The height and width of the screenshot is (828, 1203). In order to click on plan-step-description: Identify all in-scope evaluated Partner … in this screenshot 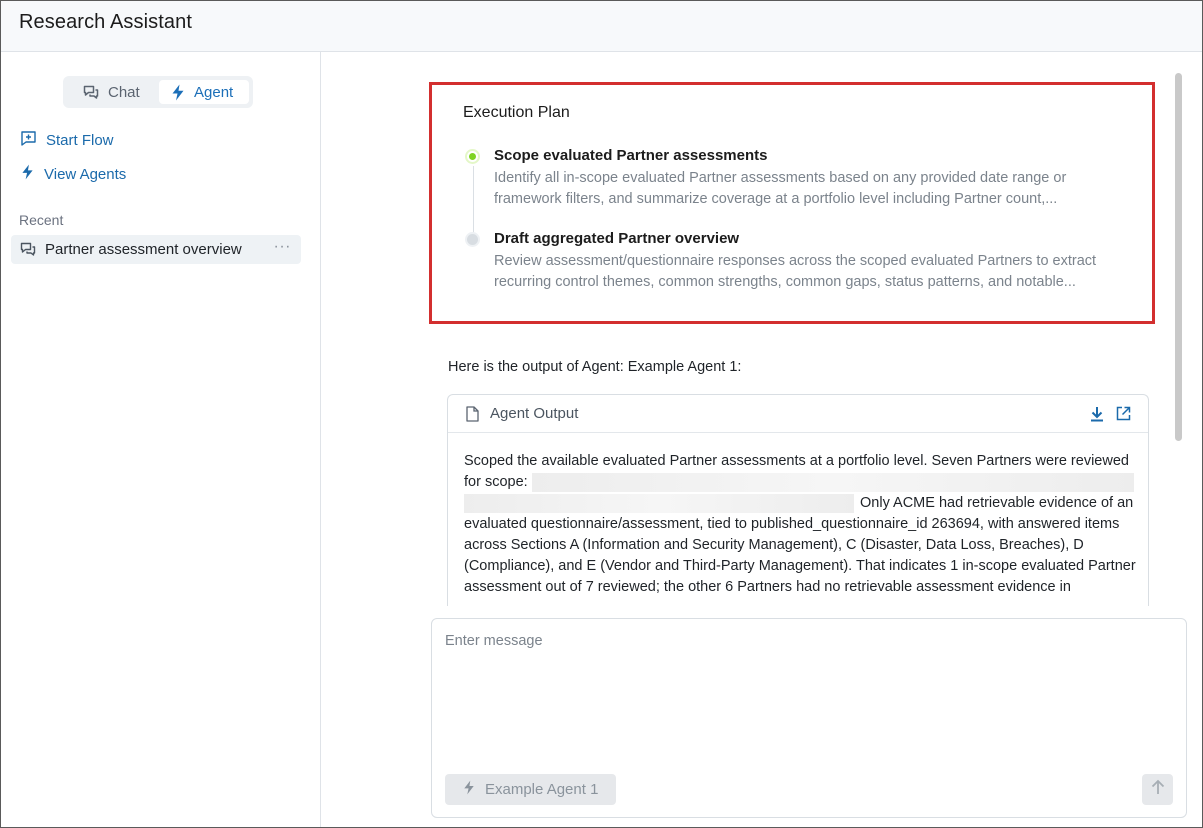, I will do `click(780, 188)`.